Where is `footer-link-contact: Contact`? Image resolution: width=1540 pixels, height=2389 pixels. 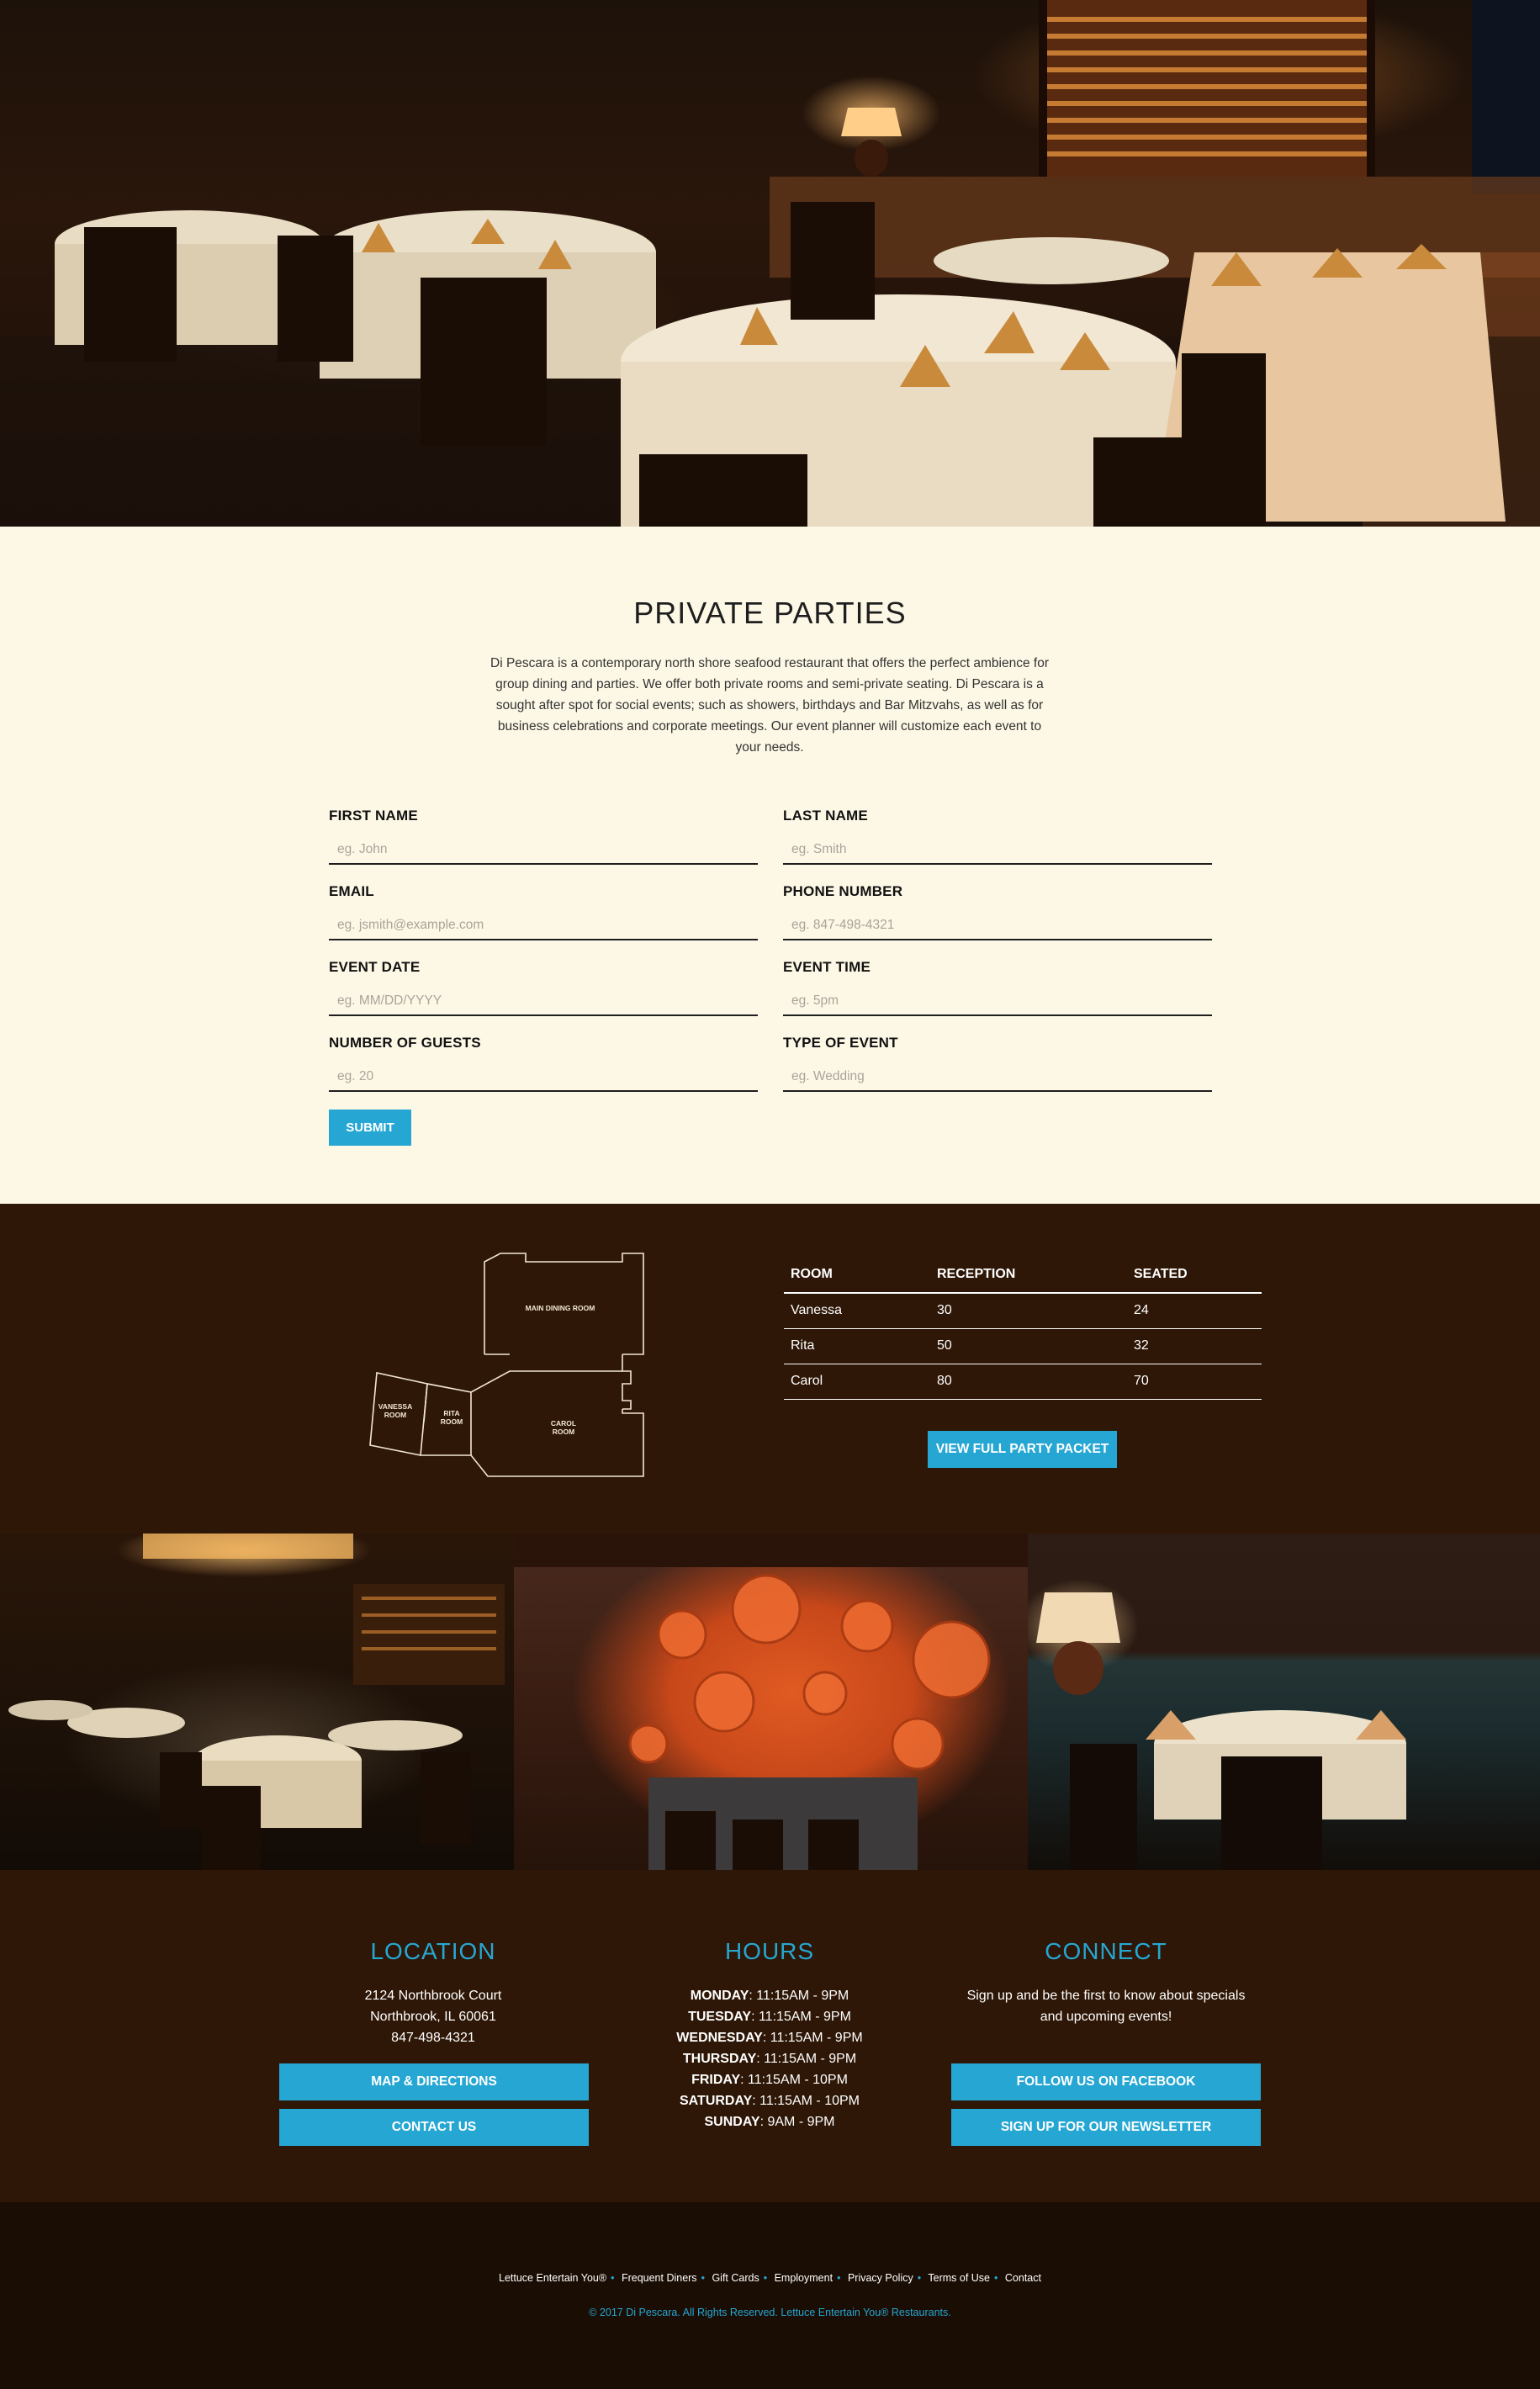 footer-link-contact: Contact is located at coordinates (1023, 2278).